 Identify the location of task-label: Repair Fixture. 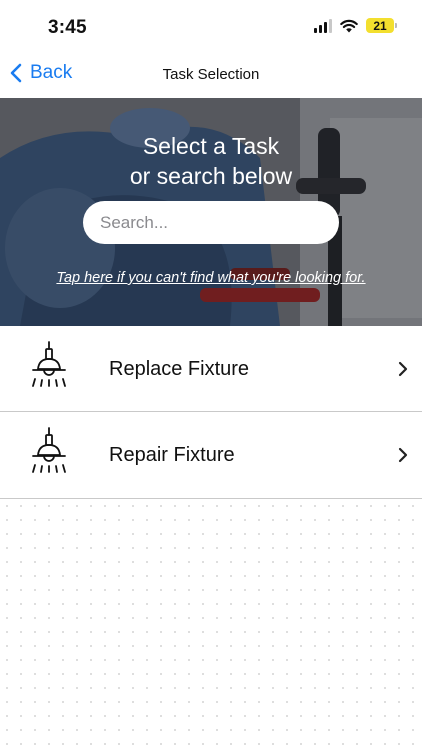
(172, 455).